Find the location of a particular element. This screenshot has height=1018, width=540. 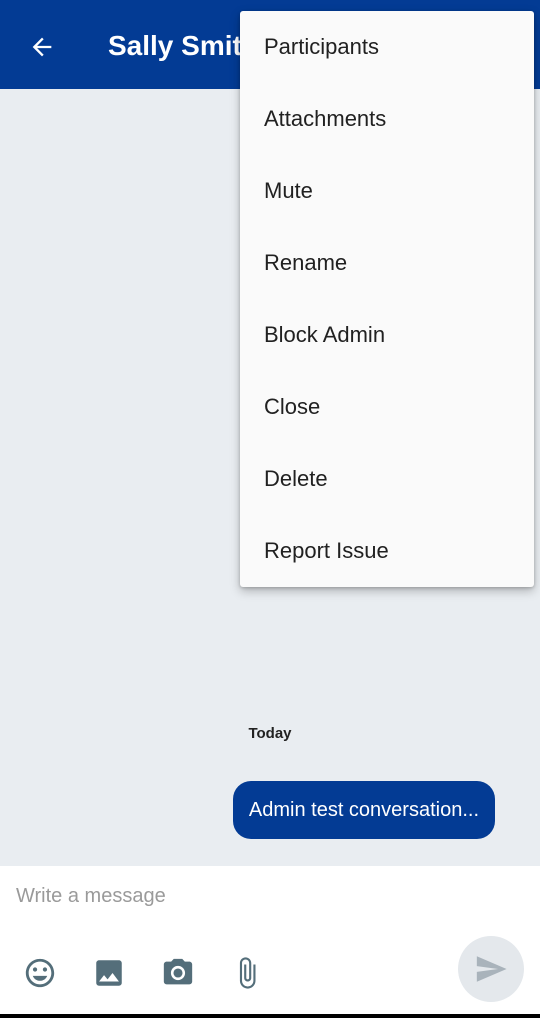

emoji-button is located at coordinates (40, 973).